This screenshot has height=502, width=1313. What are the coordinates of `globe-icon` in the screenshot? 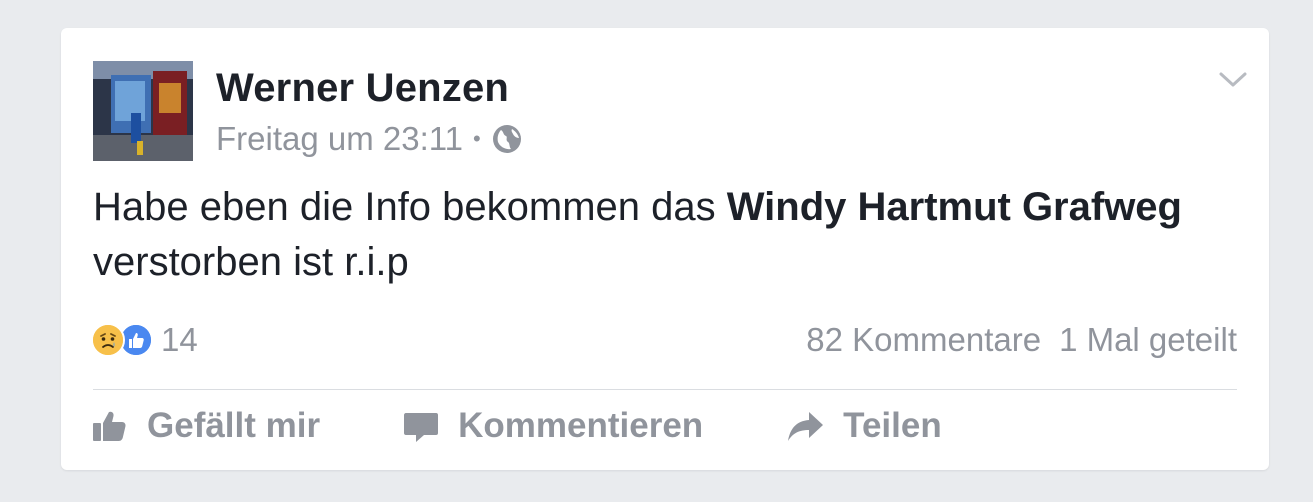 It's located at (507, 139).